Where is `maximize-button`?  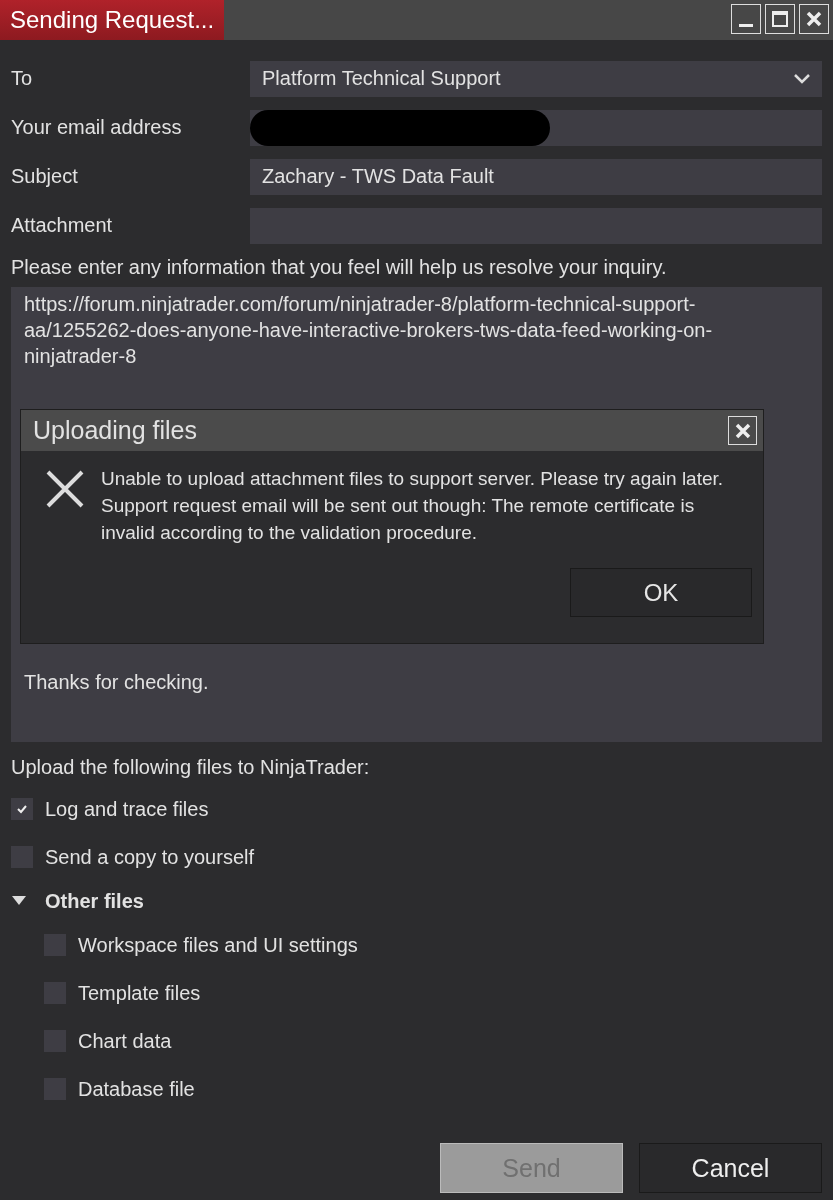 maximize-button is located at coordinates (780, 19).